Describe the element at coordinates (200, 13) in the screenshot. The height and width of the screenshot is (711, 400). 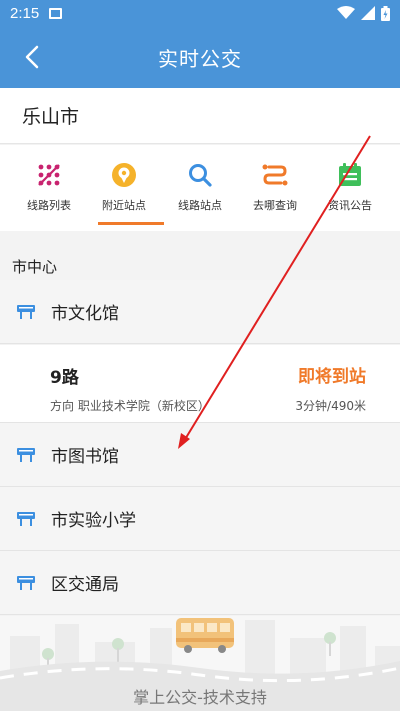
I see `status-bar: 2:15` at that location.